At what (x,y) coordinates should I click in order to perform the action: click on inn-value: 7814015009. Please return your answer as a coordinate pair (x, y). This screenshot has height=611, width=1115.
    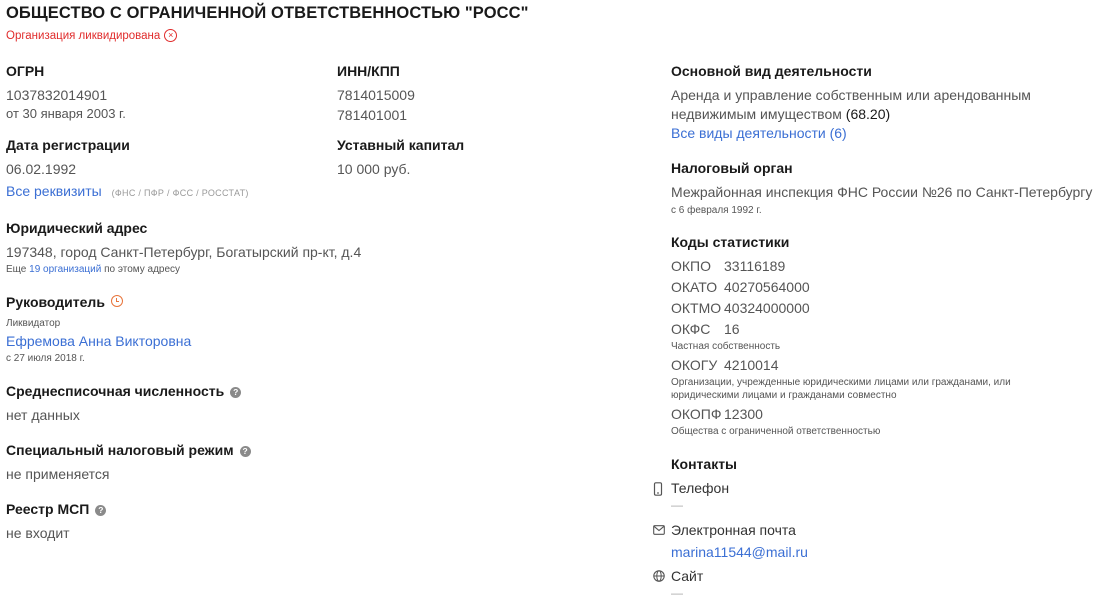
    Looking at the image, I should click on (376, 95).